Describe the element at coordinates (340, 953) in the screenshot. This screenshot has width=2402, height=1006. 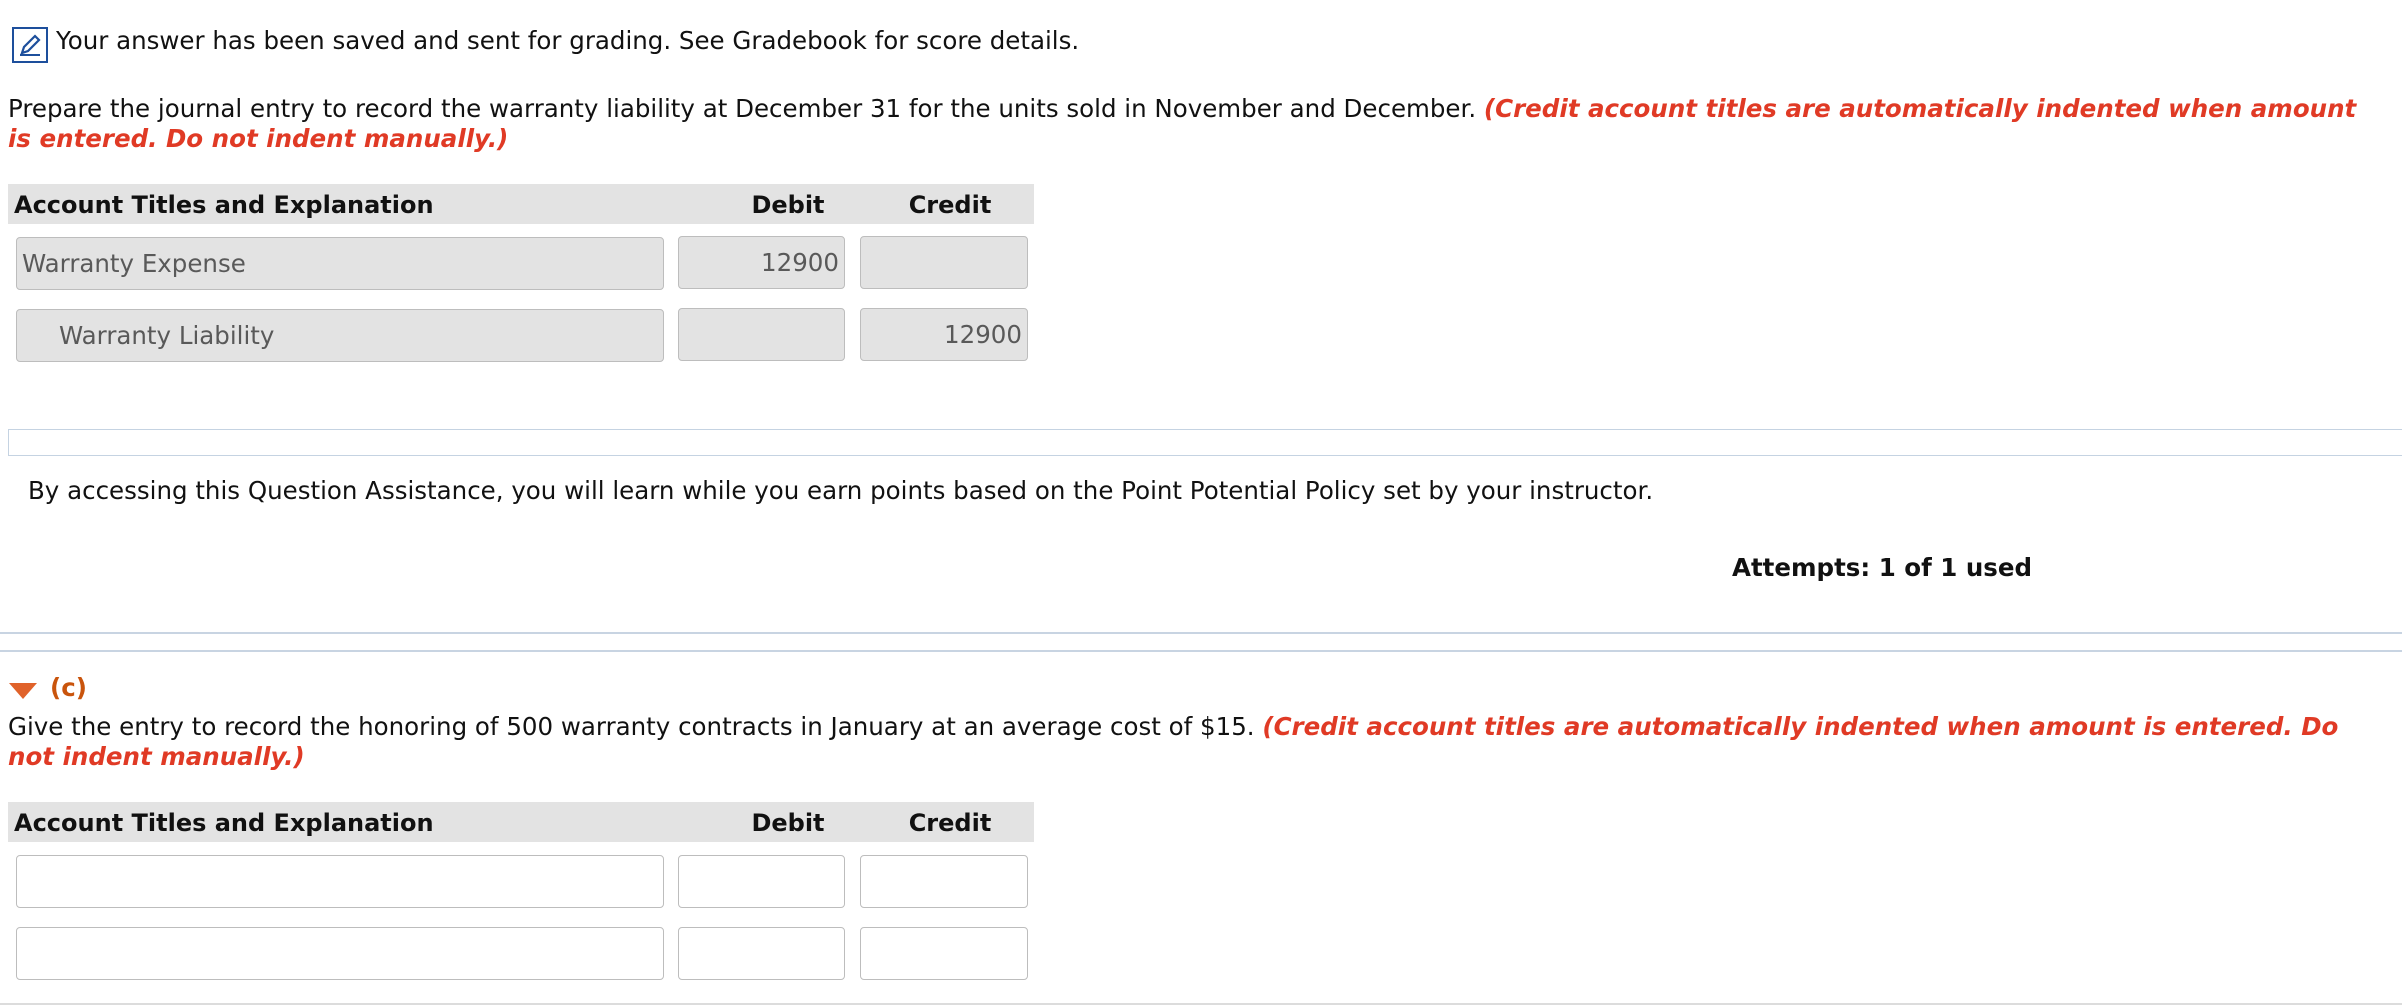
I see `part-c-row2-account-field` at that location.